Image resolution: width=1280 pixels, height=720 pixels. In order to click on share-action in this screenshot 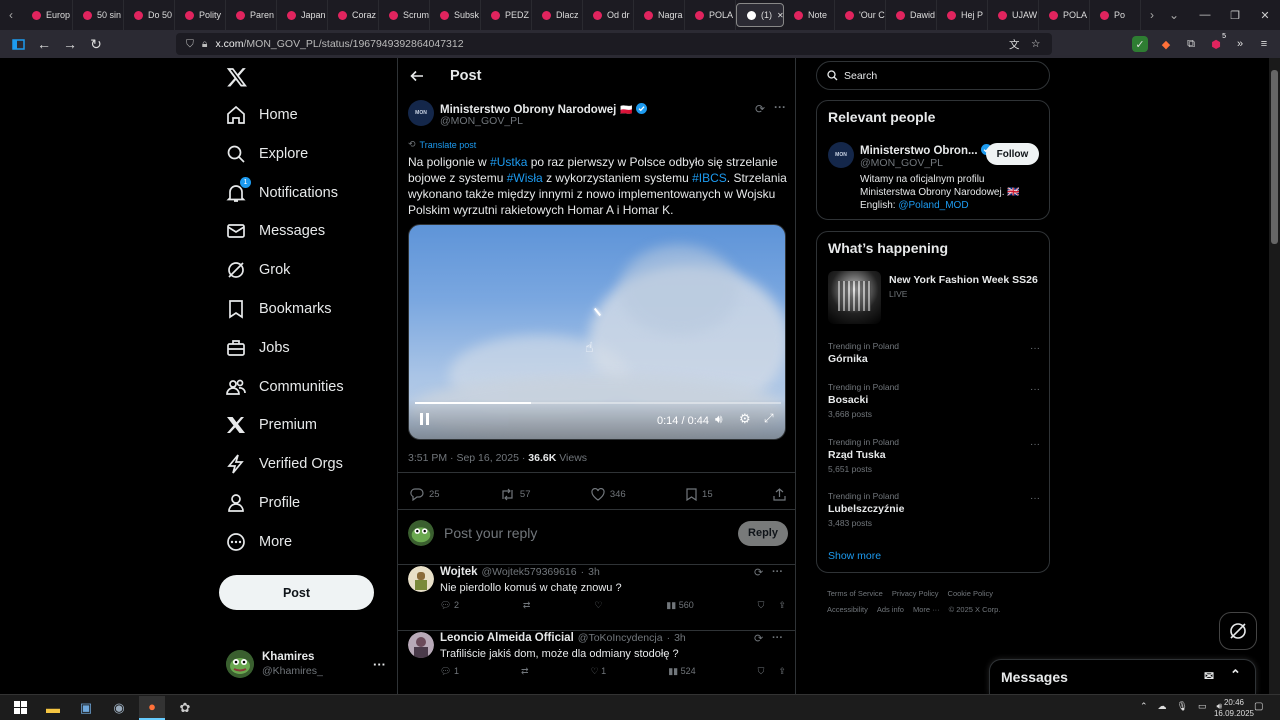, I will do `click(779, 494)`.